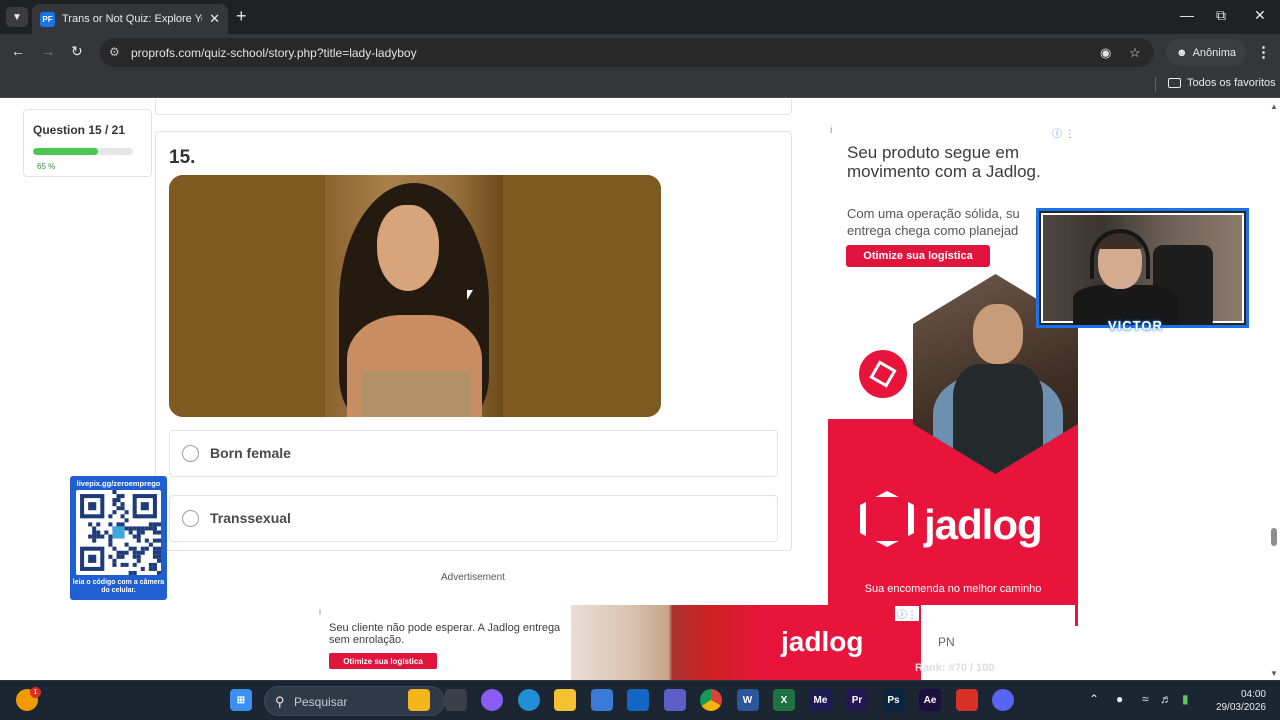 This screenshot has width=1280, height=720. What do you see at coordinates (1063, 132) in the screenshot?
I see `ad-choices-icon: ⓘ ⋮` at bounding box center [1063, 132].